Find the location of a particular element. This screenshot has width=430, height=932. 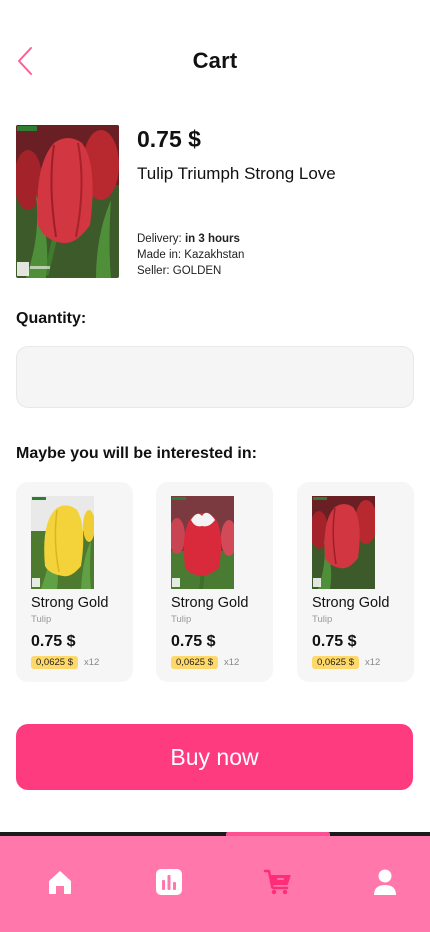

stats-icon is located at coordinates (169, 882).